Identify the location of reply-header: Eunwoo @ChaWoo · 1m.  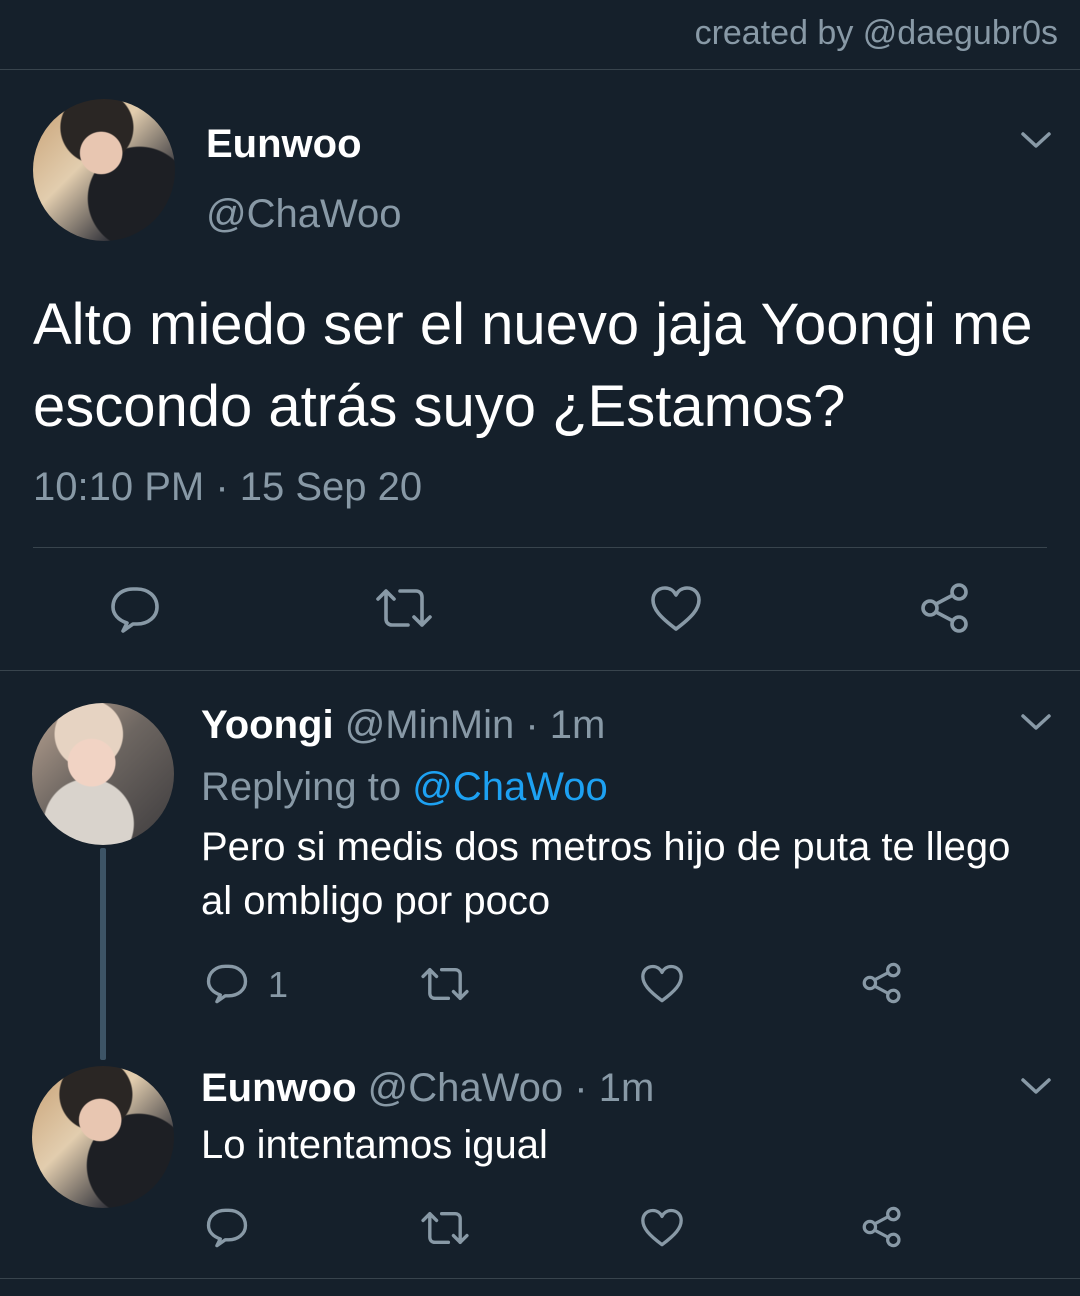
(427, 1088).